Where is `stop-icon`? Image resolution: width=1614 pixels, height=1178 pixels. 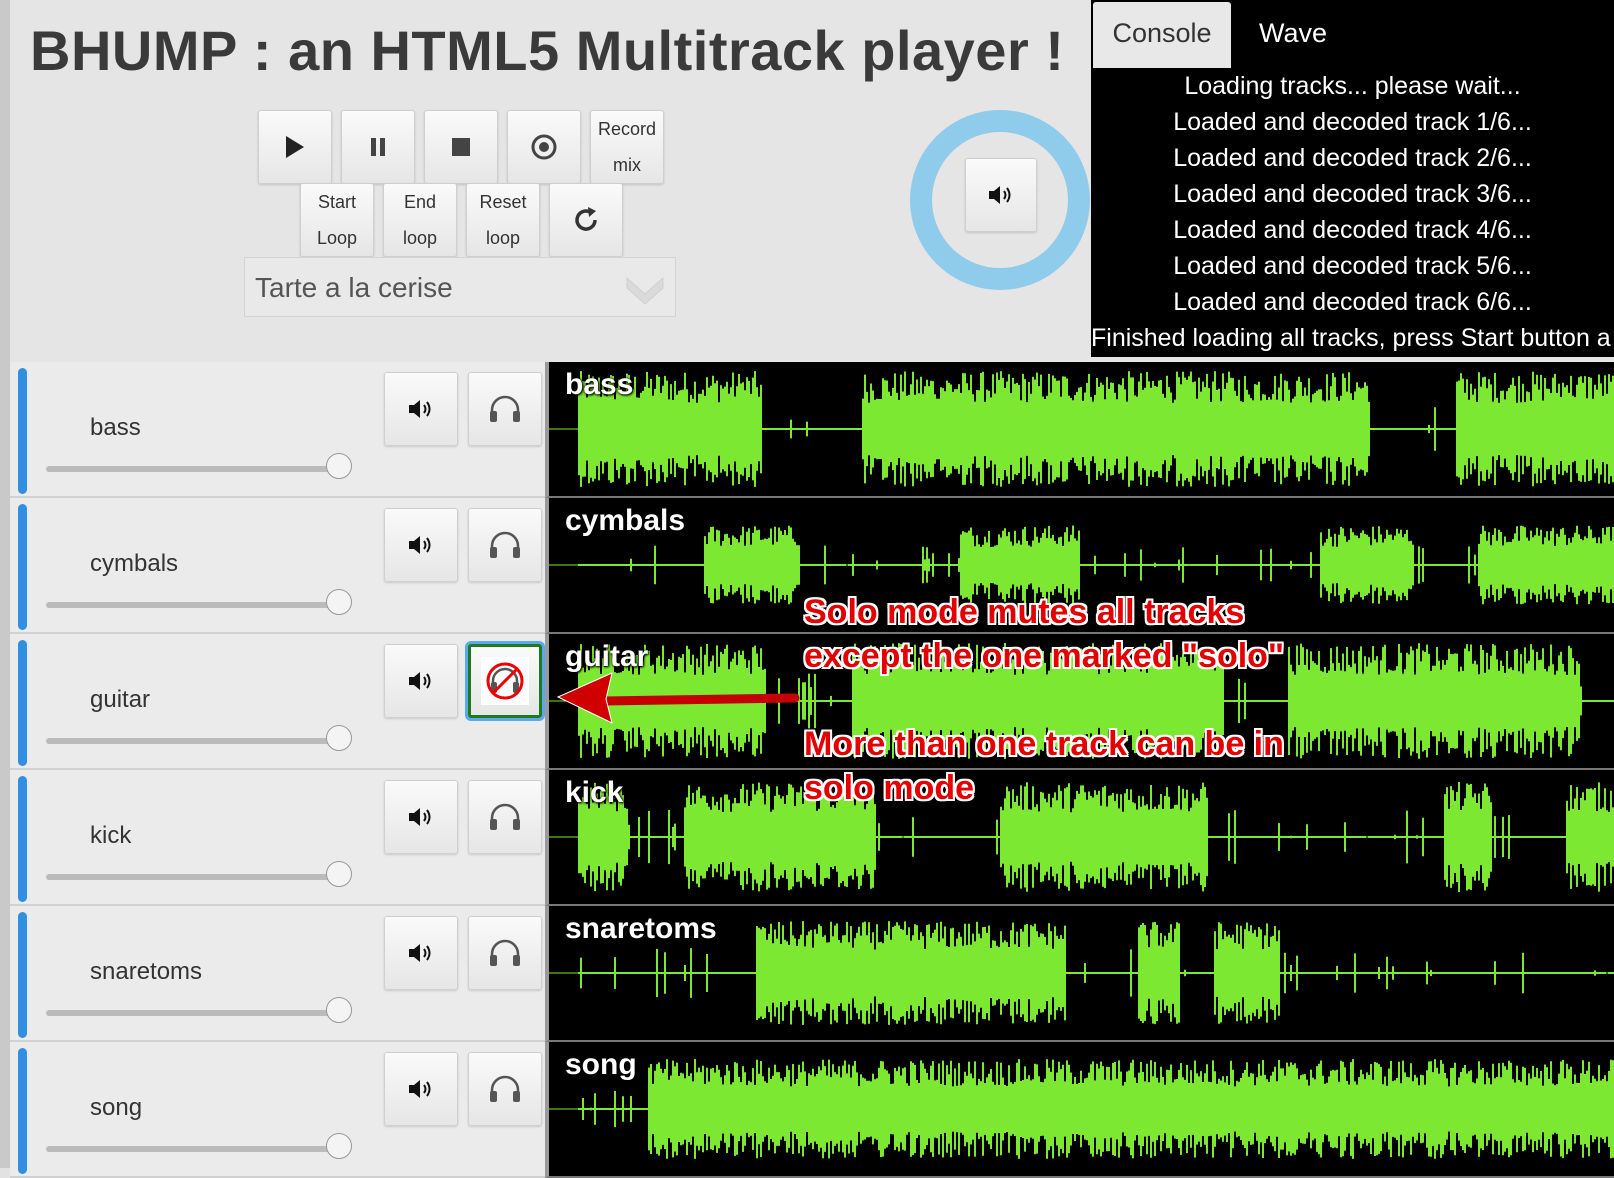 stop-icon is located at coordinates (461, 147).